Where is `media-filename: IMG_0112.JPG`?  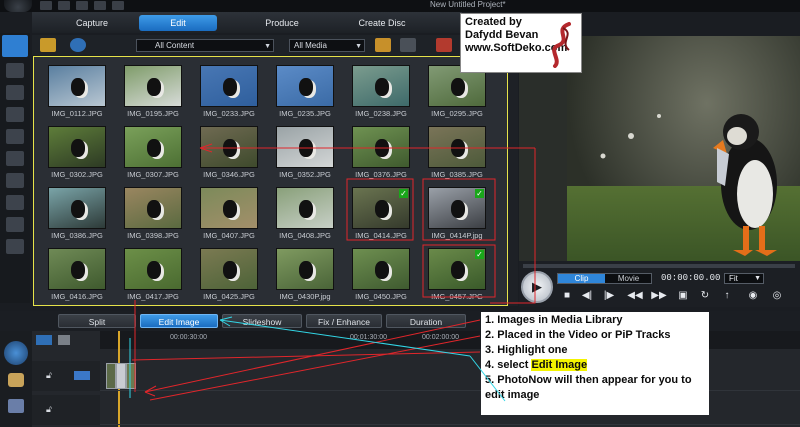
media-filename: IMG_0112.JPG is located at coordinates (77, 113).